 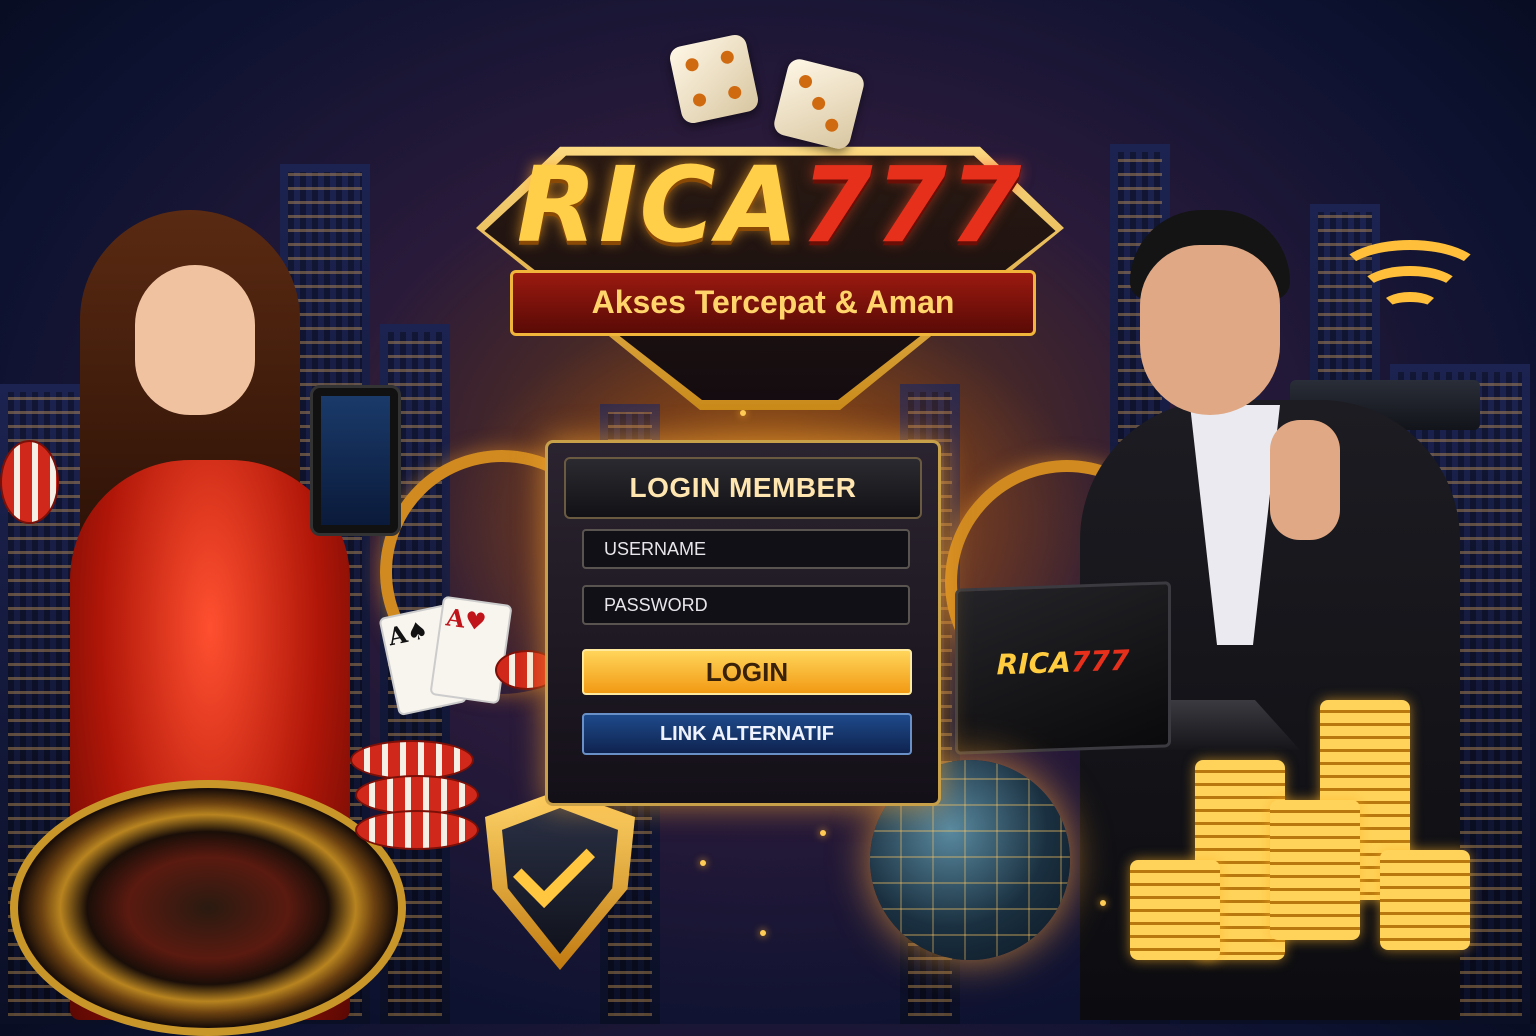 I want to click on brand-tagline: Akses Tercepat & Aman, so click(x=773, y=303).